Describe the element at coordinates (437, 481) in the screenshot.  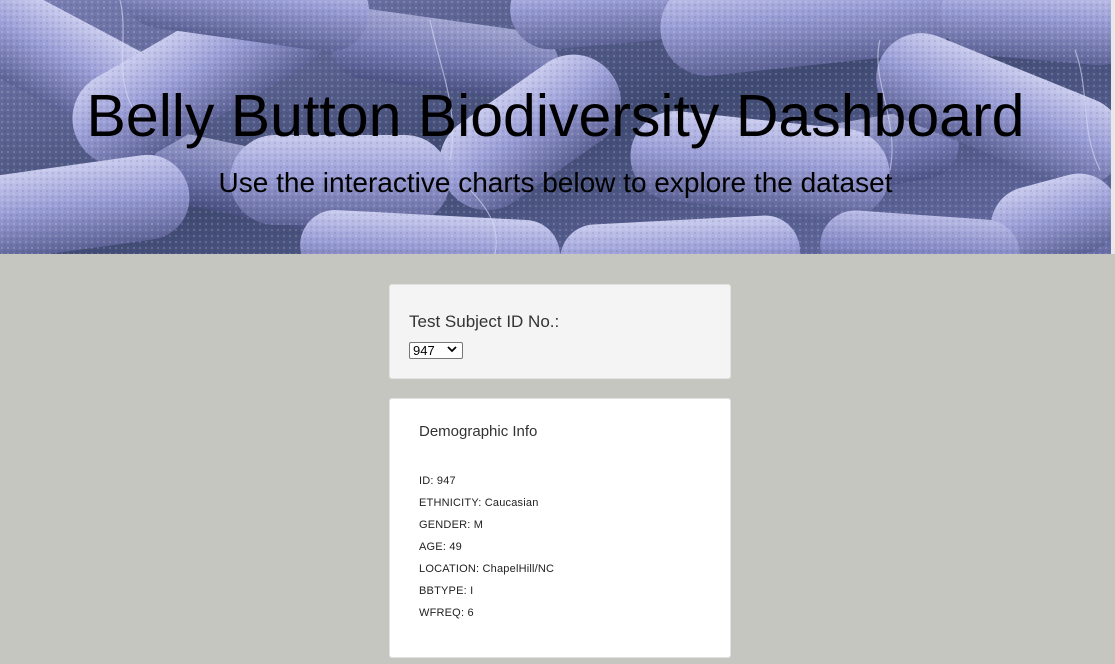
I see `demographic-id: ID: 947` at that location.